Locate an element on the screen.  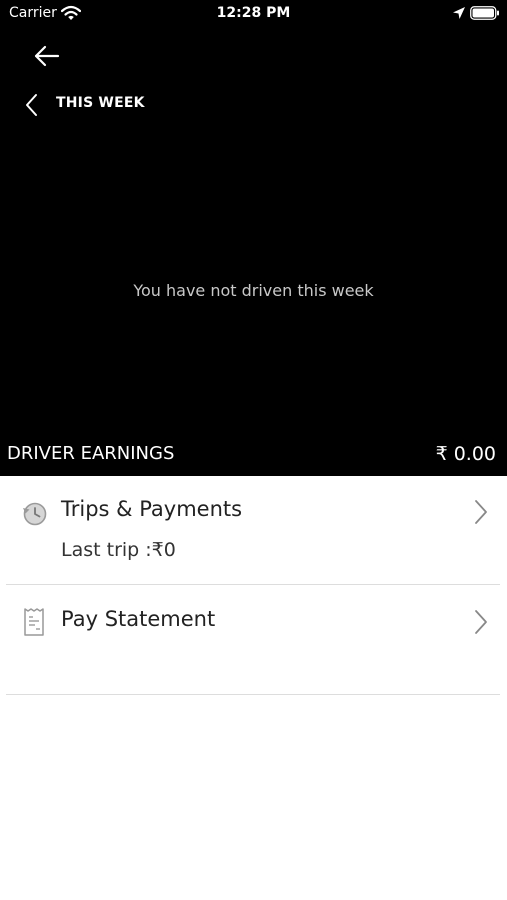
last-trip-text: Last trip :₹0 is located at coordinates (118, 550).